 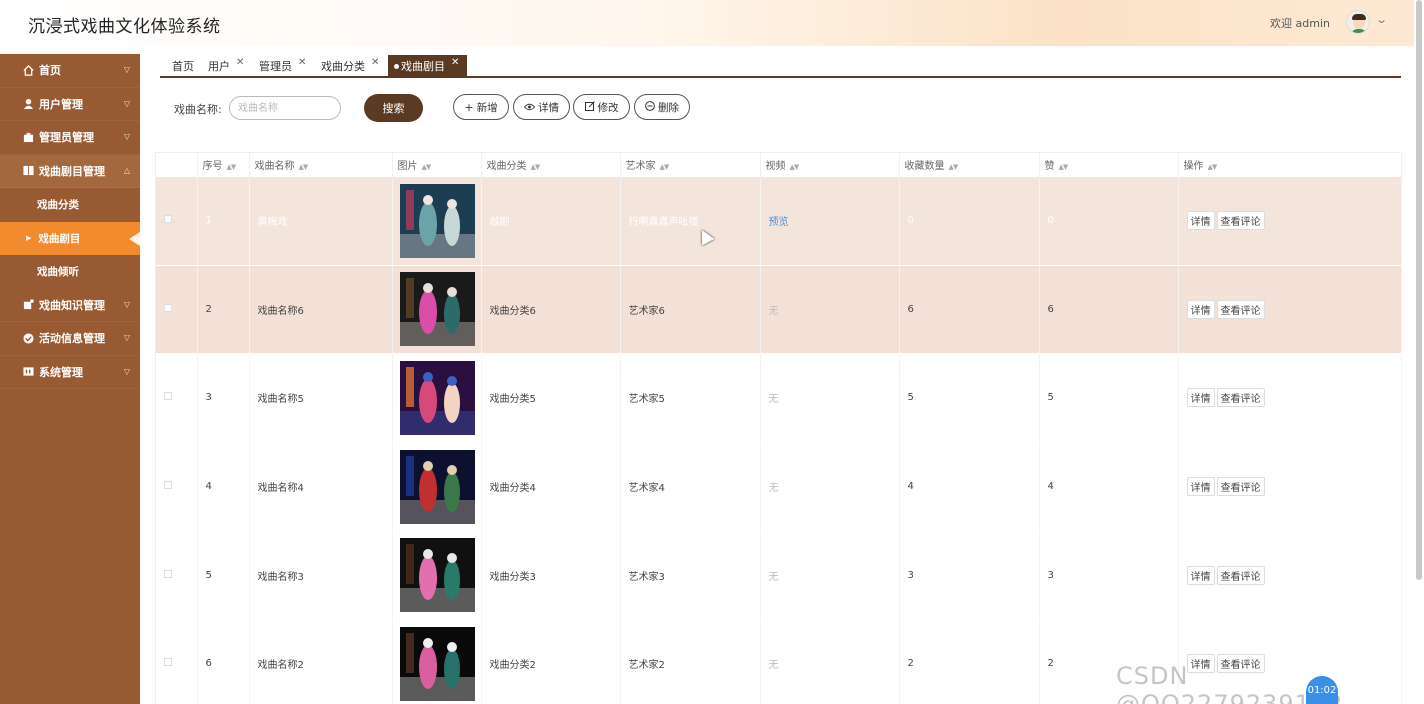 What do you see at coordinates (601, 107) in the screenshot?
I see `edit-button: 修改` at bounding box center [601, 107].